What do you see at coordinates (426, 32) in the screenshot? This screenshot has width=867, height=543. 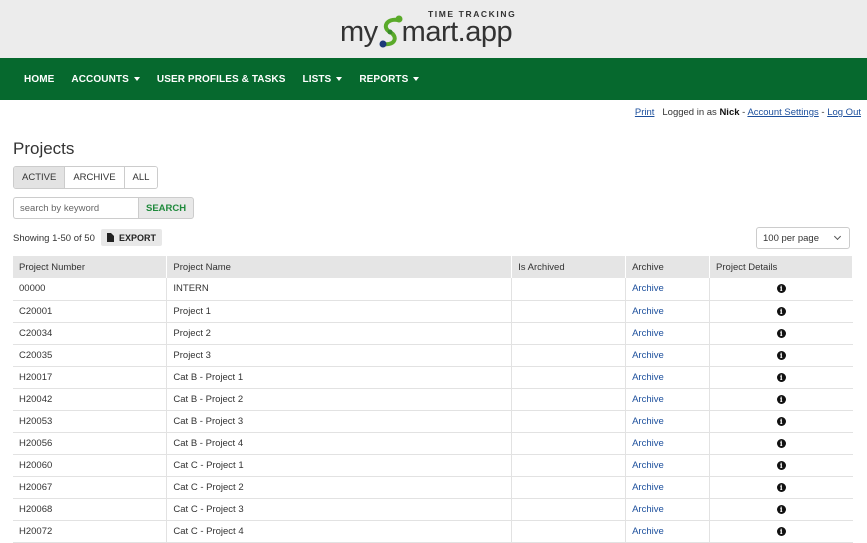 I see `logo-wordmark: my mart.app` at bounding box center [426, 32].